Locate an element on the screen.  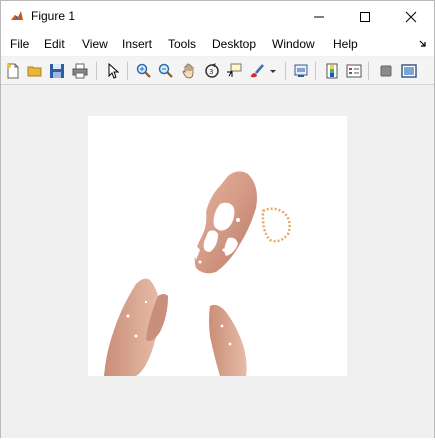
zoom-in-icon is located at coordinates (143, 70).